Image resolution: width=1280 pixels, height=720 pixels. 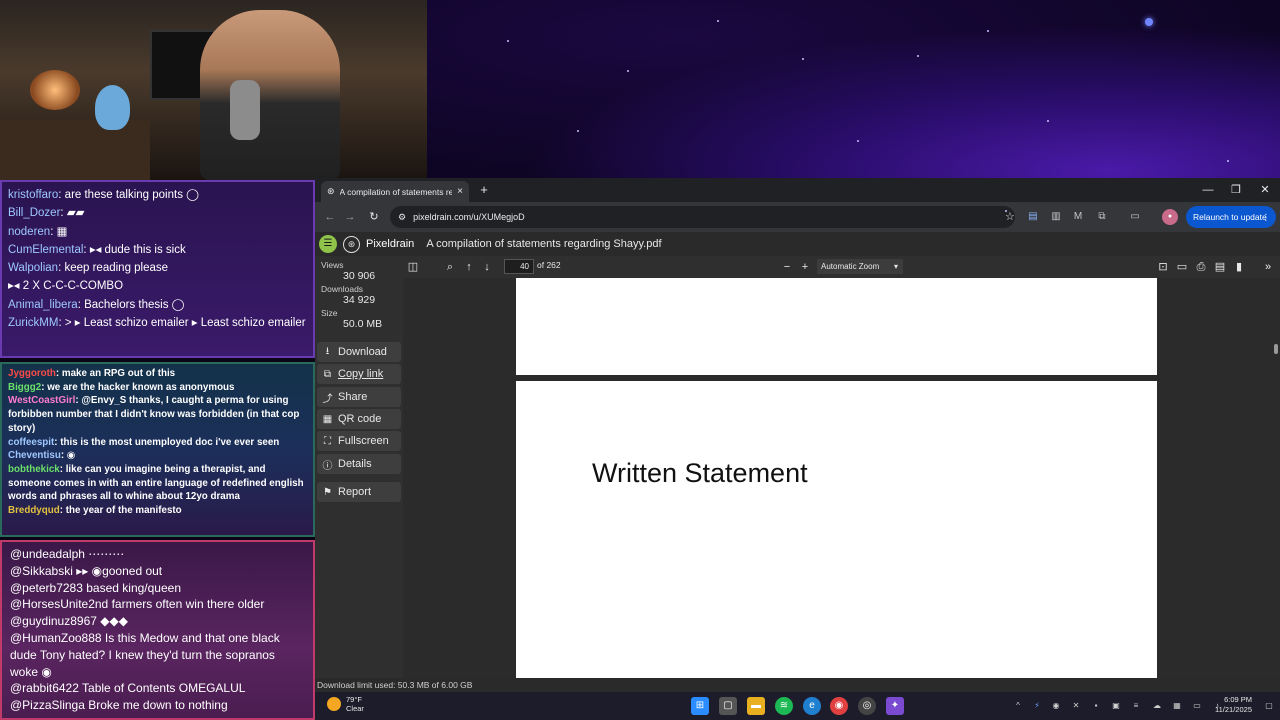 I want to click on chat-message: @Sikkabski ▸▸ ◉gooned out, so click(x=86, y=570).